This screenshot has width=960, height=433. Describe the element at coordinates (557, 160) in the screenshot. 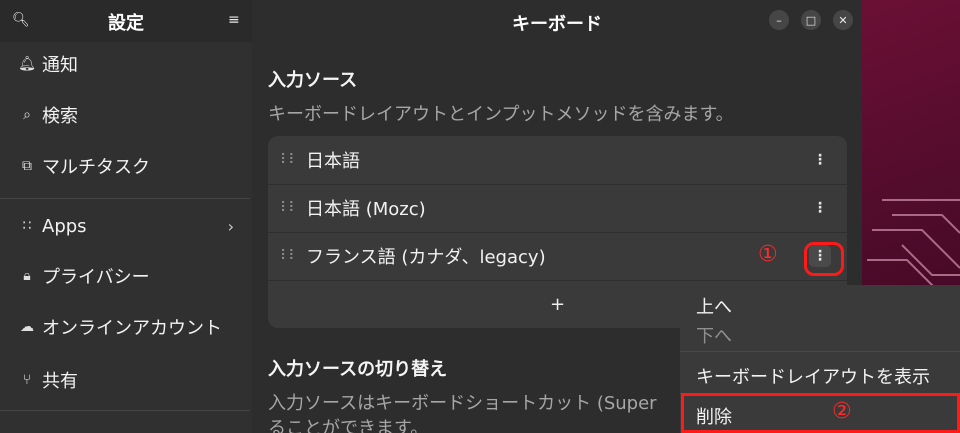

I see `list-item: ⠇⠇ 日本語 ⋮` at that location.